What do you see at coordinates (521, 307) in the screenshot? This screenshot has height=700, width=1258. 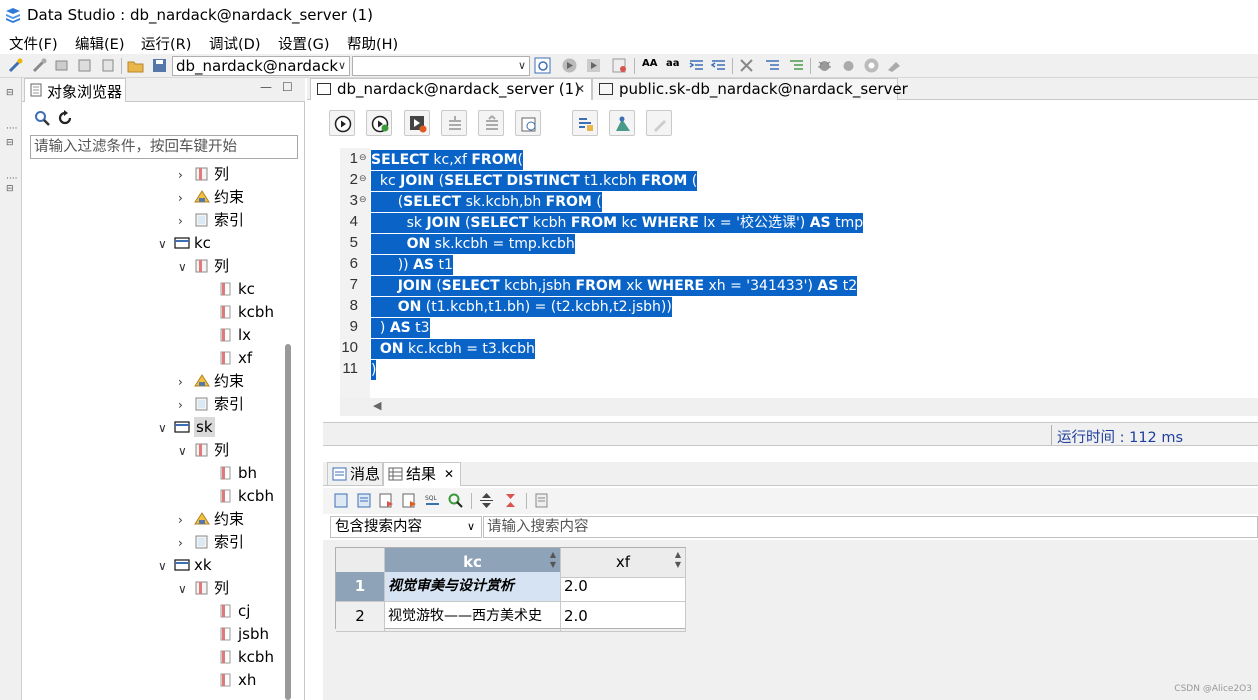 I see `code-line: ON (t1.kcbh,t1.bh) = (t2.kcbh,t2.jsbh))` at bounding box center [521, 307].